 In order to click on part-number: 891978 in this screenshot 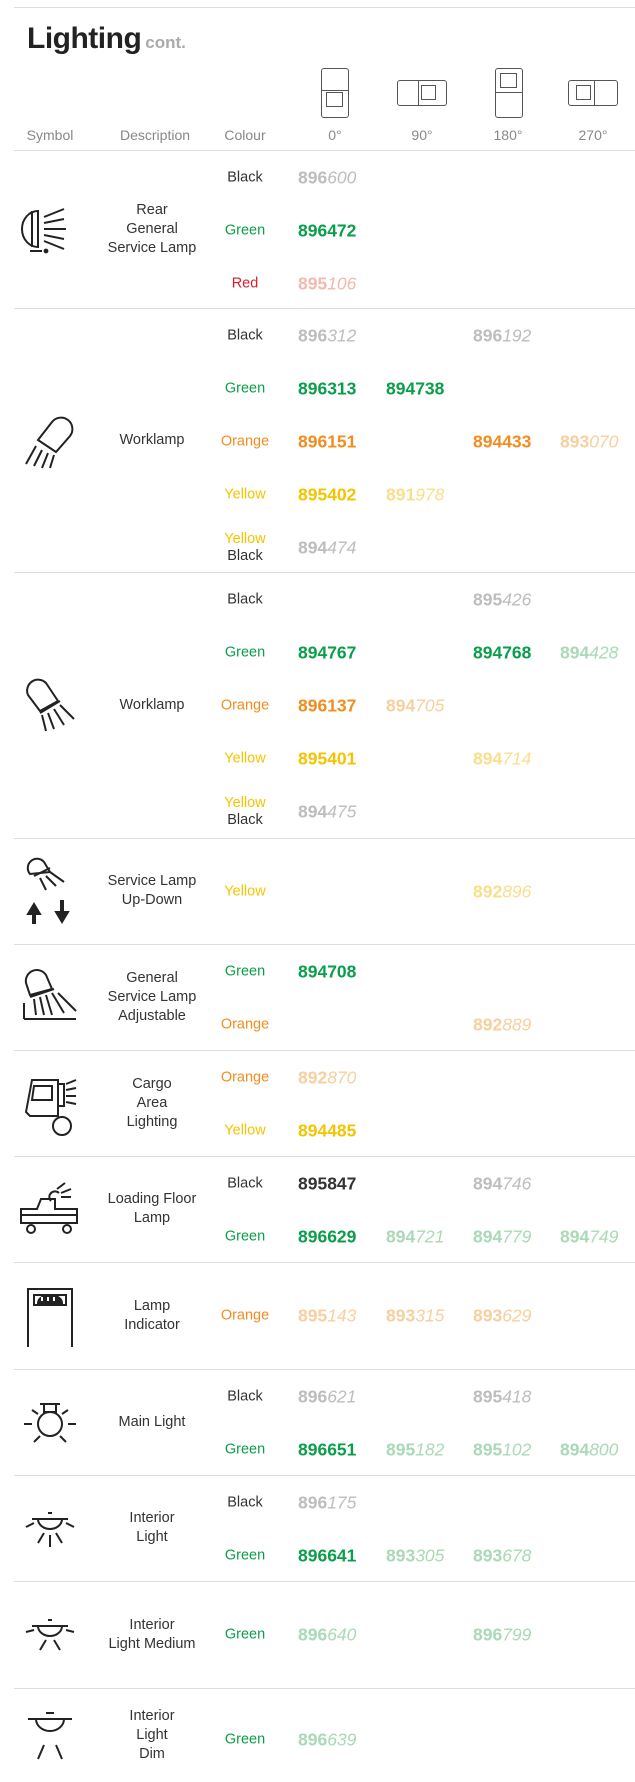, I will do `click(415, 494)`.